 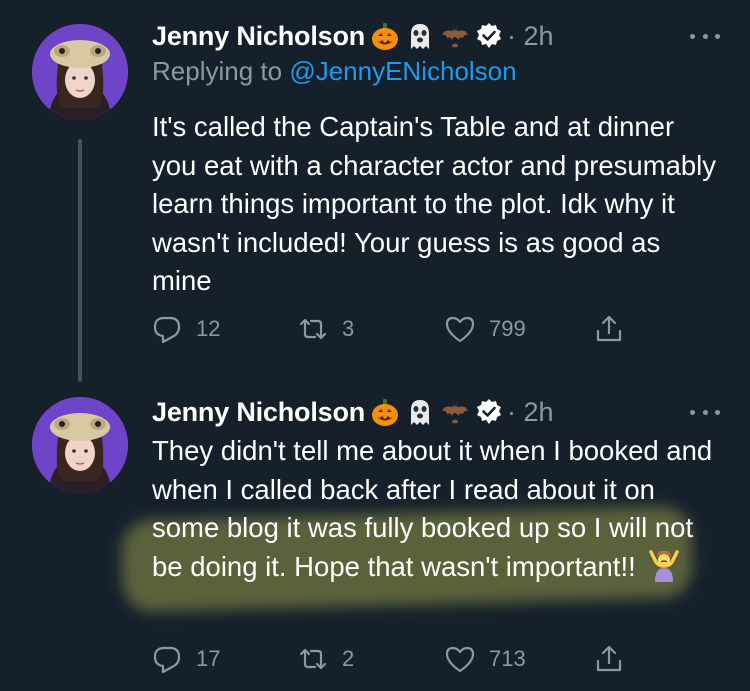 I want to click on replying-handle-link: @JennyENicholson, so click(x=402, y=71).